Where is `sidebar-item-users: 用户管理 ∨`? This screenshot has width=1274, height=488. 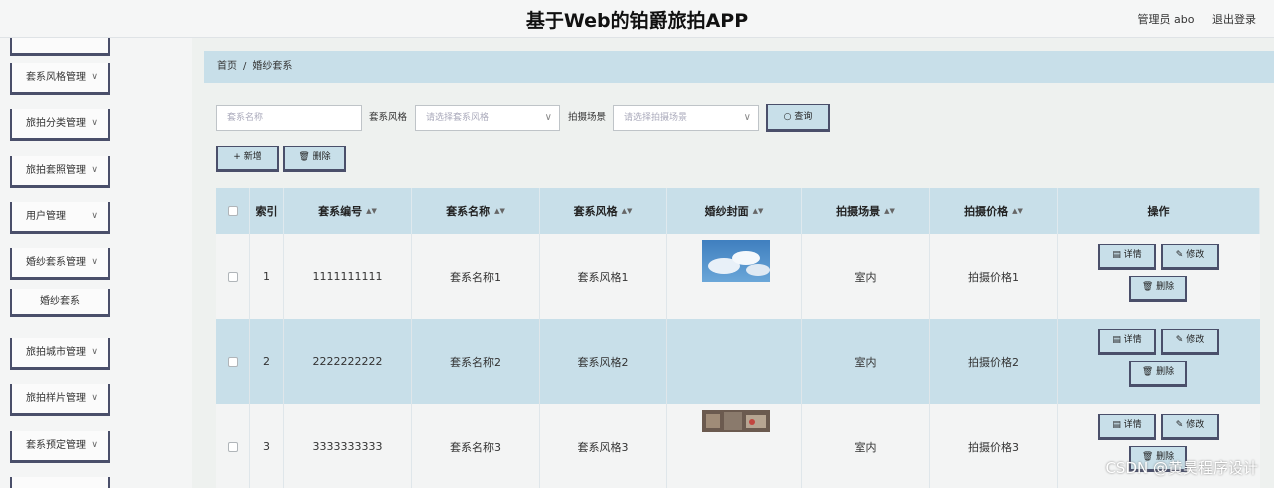
sidebar-item-users: 用户管理 ∨ is located at coordinates (60, 218).